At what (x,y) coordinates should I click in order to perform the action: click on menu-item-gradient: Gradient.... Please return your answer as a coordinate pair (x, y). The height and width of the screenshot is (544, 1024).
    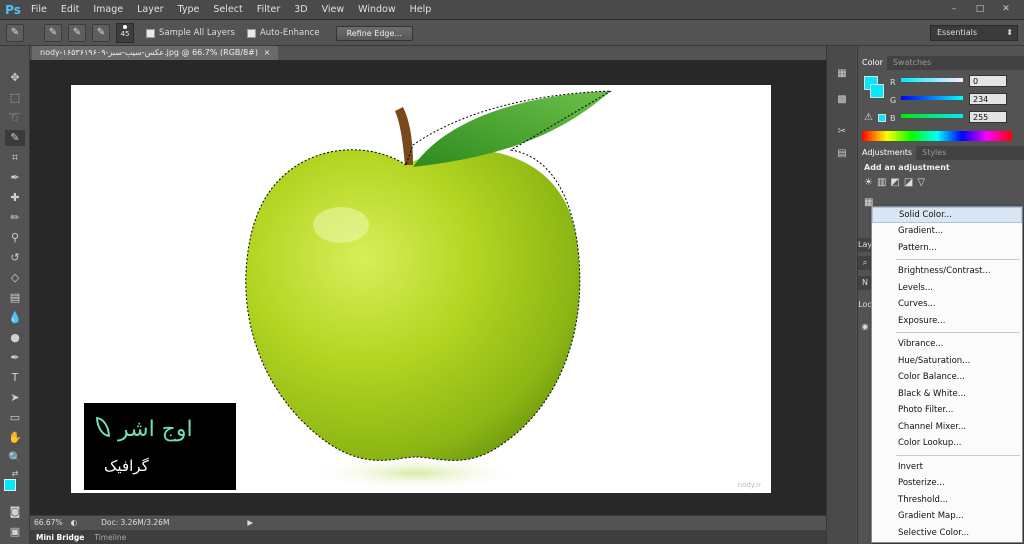
    Looking at the image, I should click on (947, 231).